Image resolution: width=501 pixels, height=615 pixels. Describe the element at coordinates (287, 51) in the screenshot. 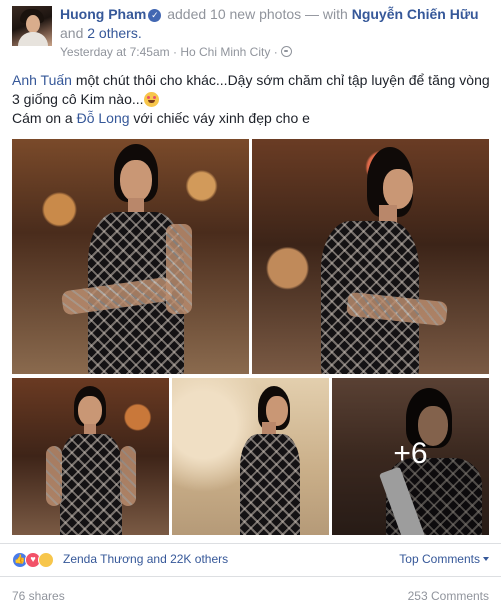

I see `globe-icon` at that location.